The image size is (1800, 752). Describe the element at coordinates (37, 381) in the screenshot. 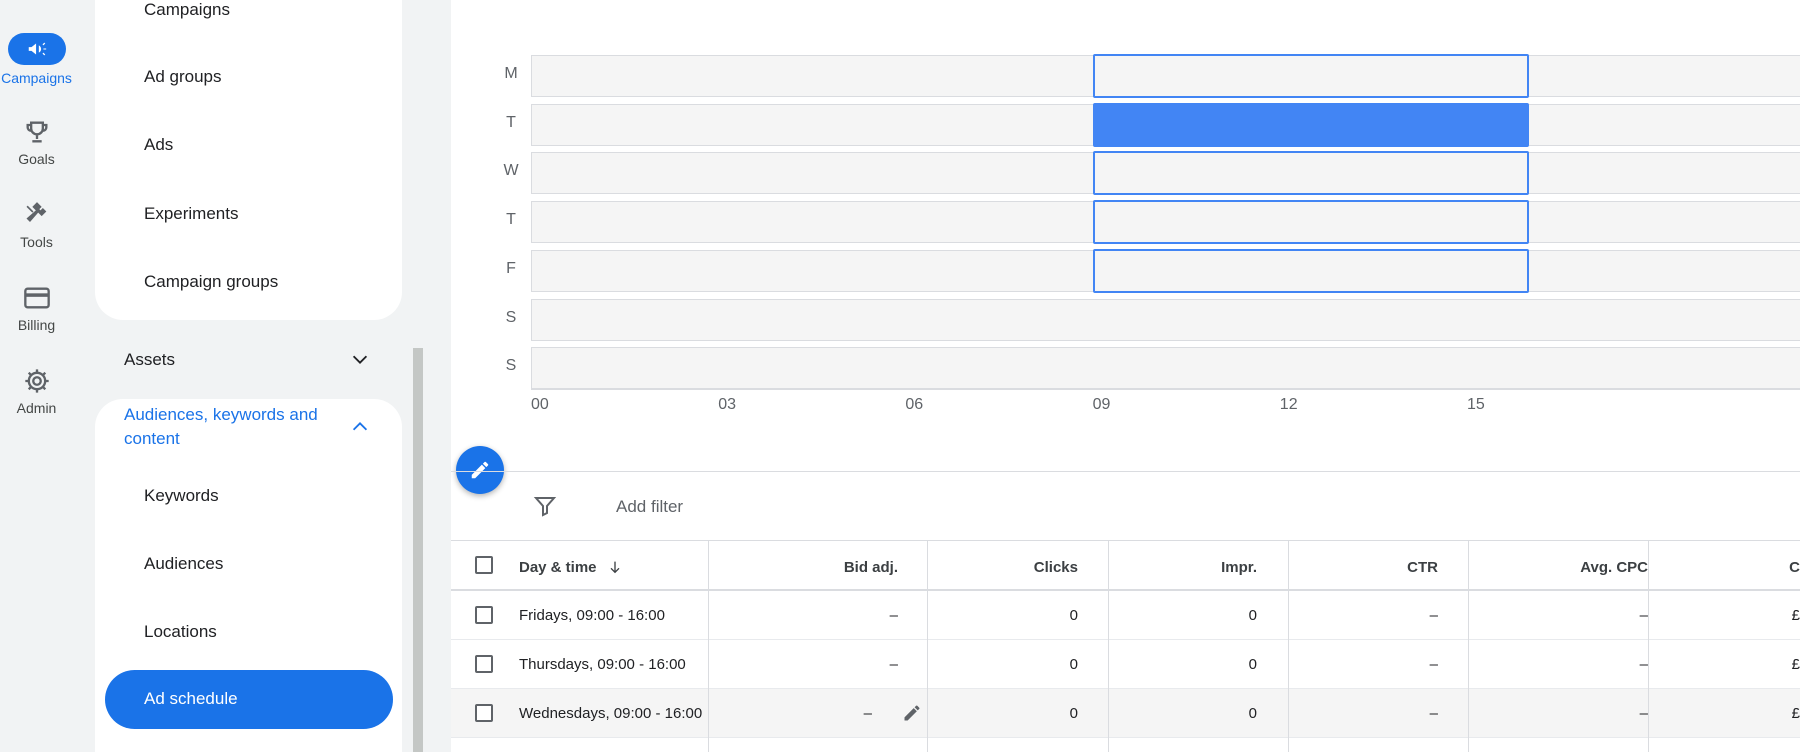

I see `gear-icon` at that location.